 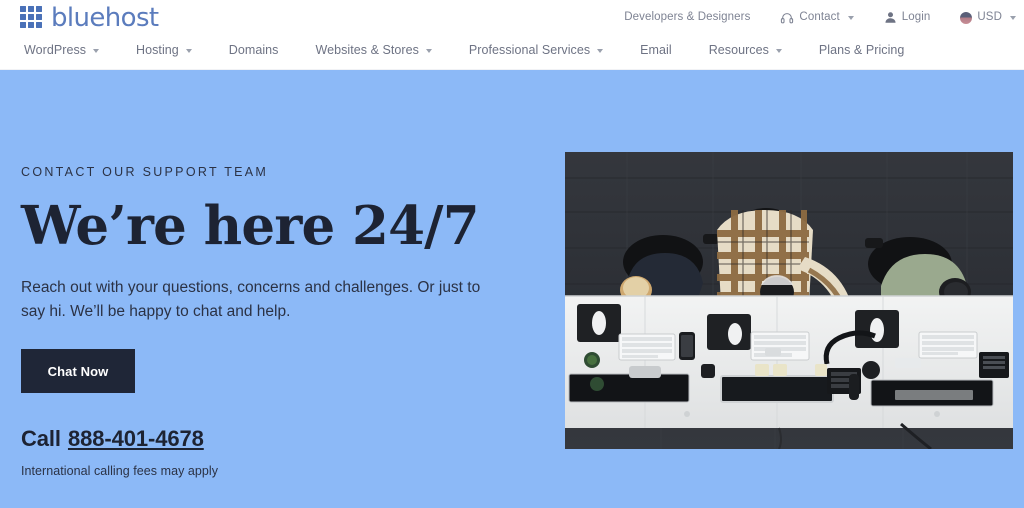 What do you see at coordinates (55, 50) in the screenshot?
I see `nav-item-label: WordPress` at bounding box center [55, 50].